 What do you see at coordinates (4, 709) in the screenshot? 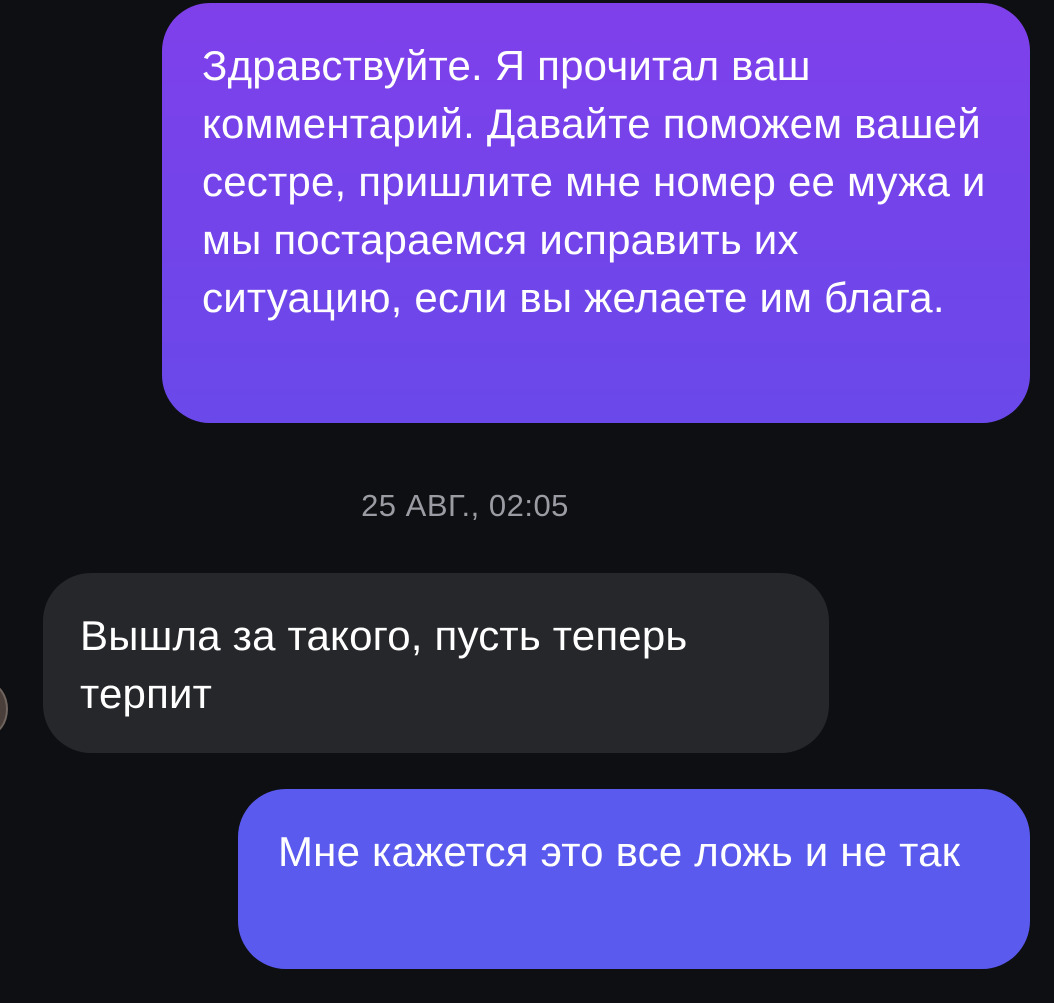
I see `contact-avatar` at bounding box center [4, 709].